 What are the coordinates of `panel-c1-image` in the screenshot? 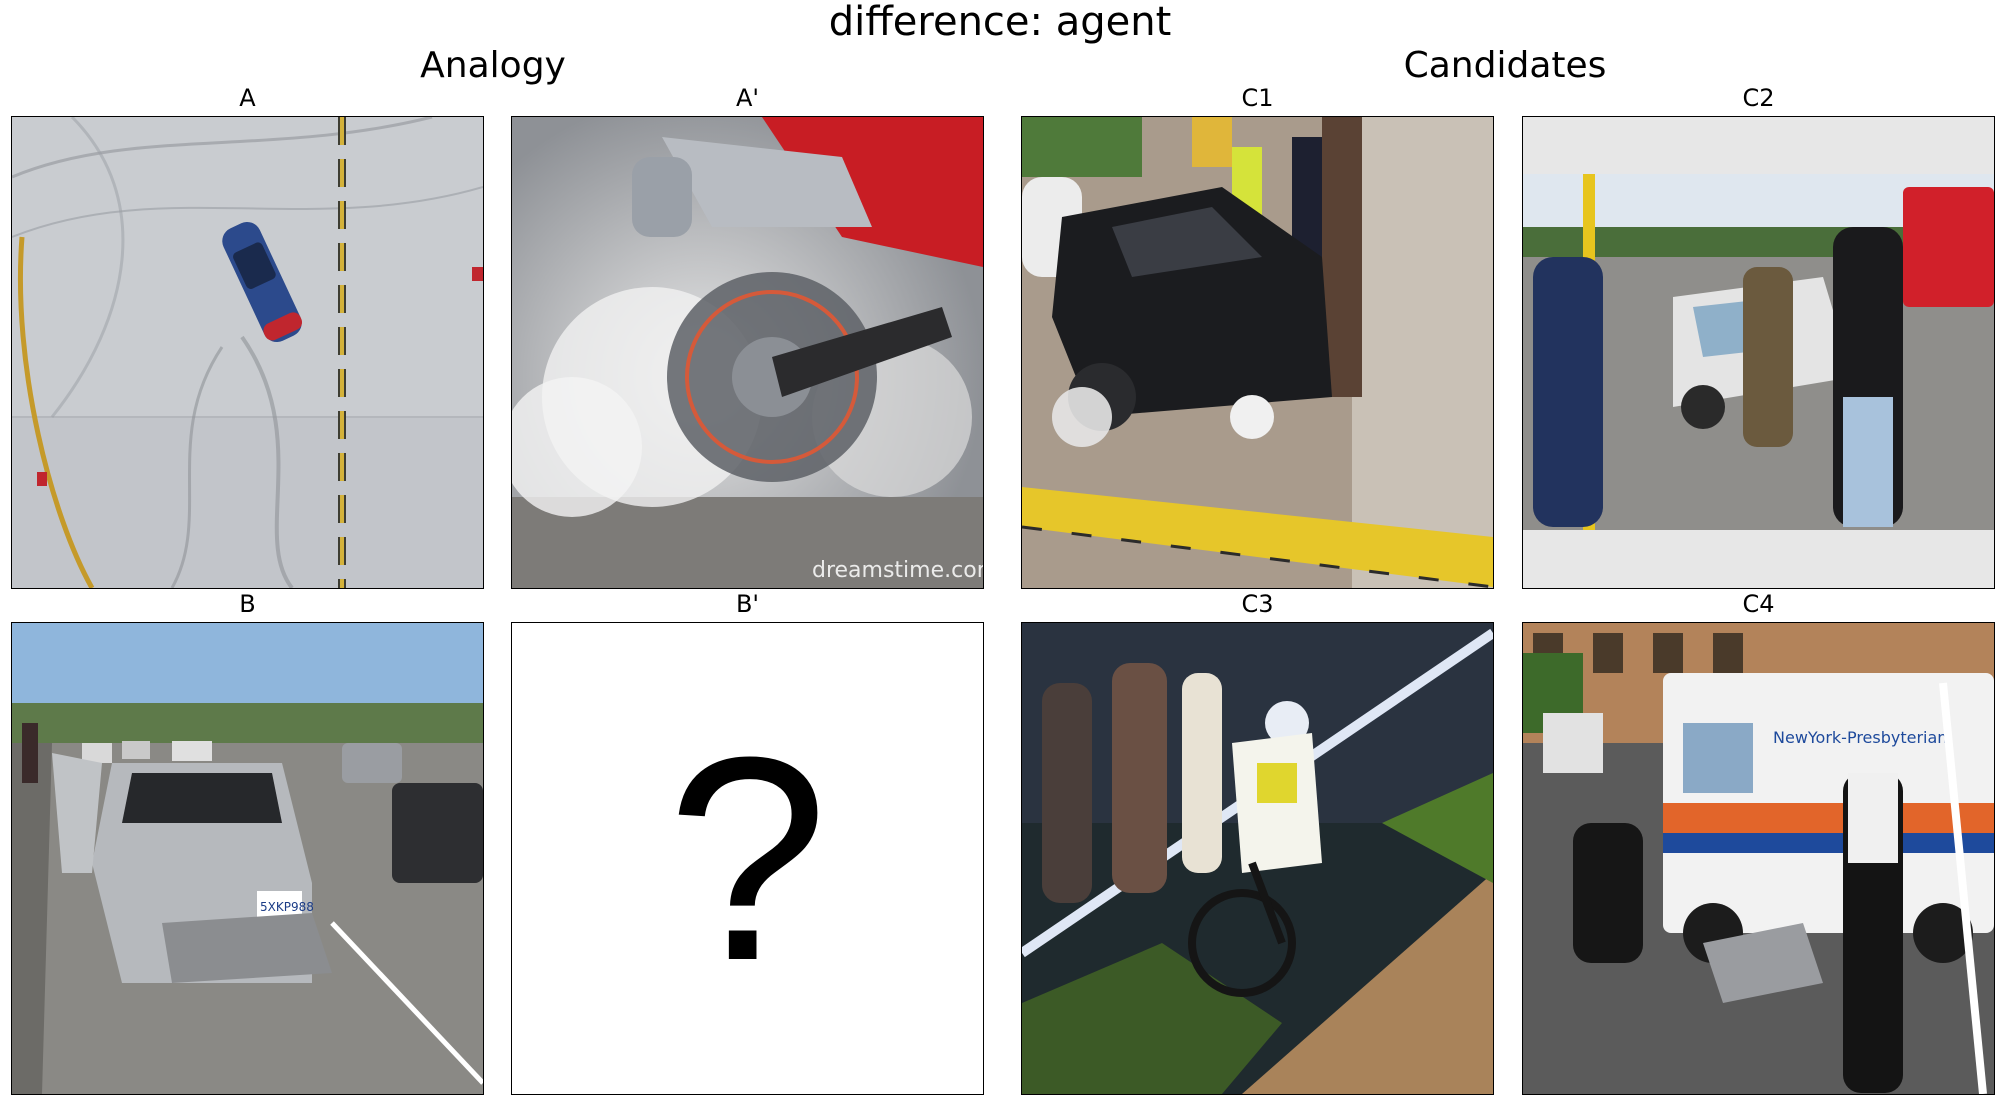 It's located at (1257, 352).